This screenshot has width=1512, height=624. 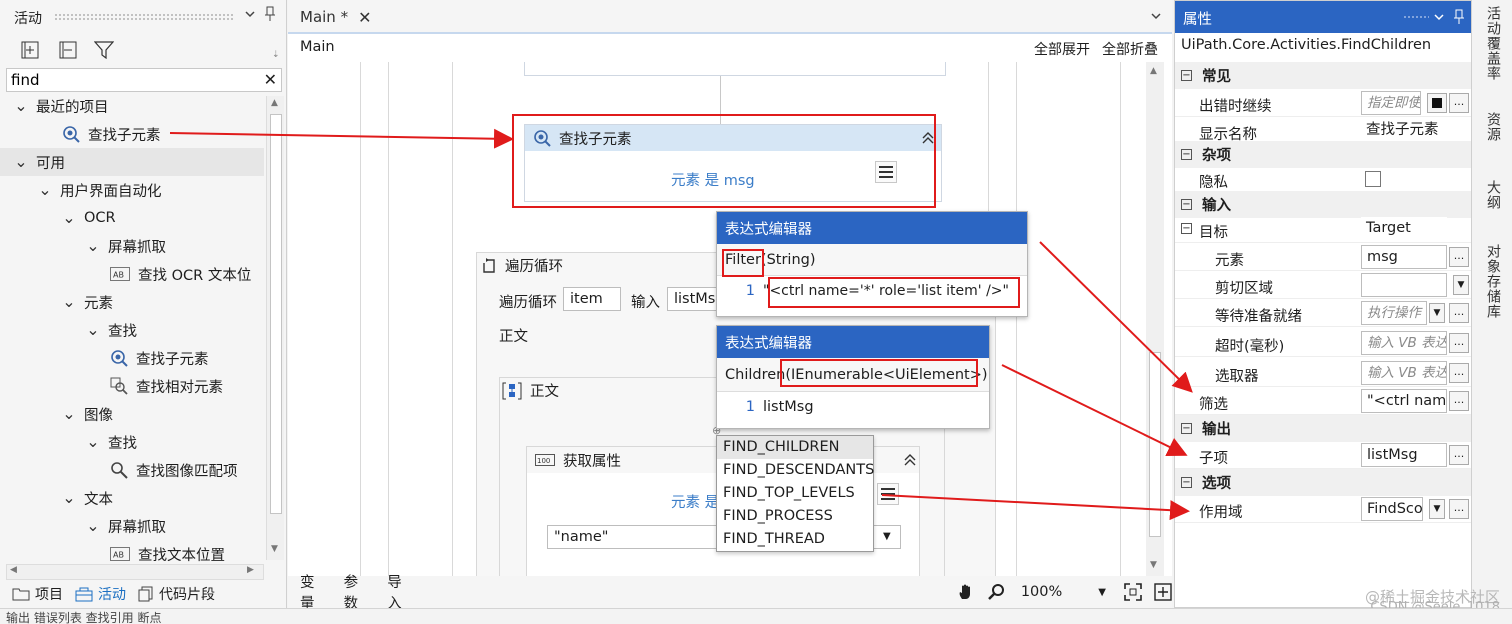 I want to click on tab-imports: 导入, so click(x=398, y=592).